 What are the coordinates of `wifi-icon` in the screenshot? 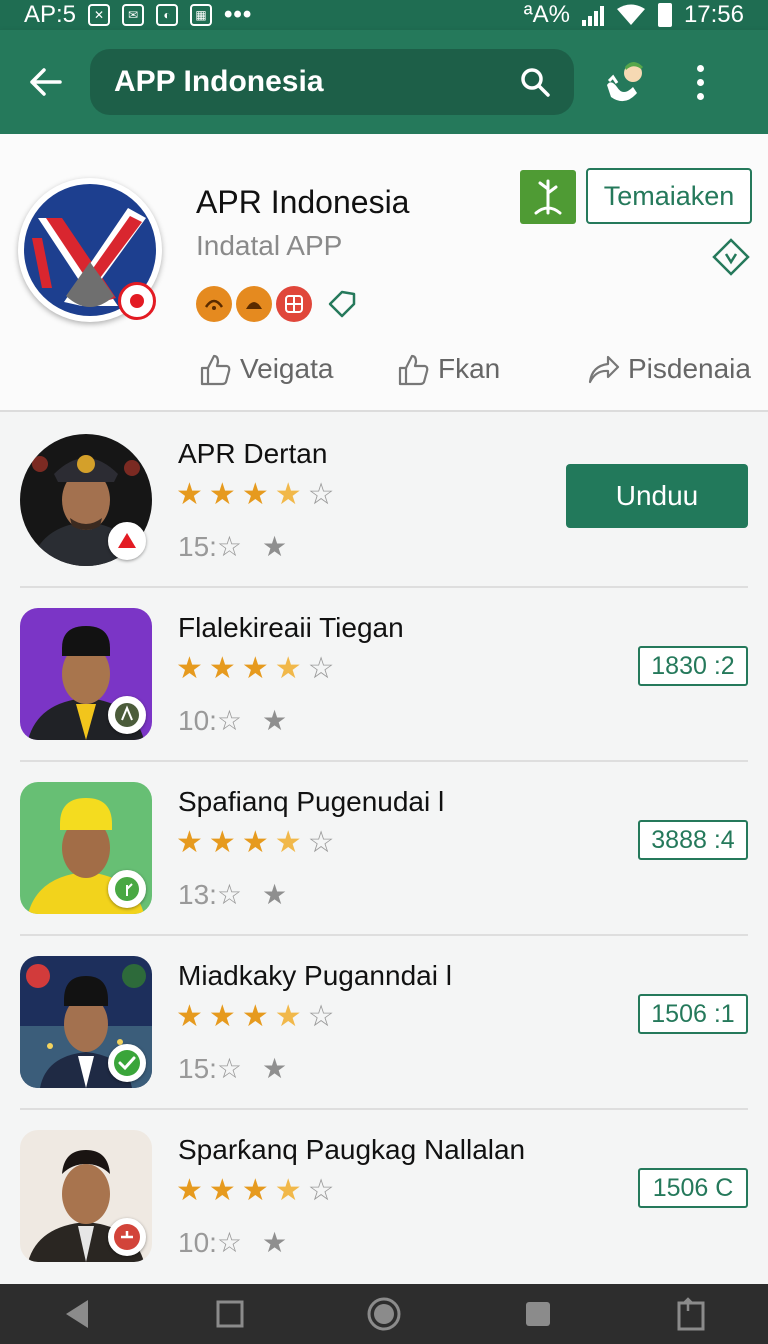 It's located at (630, 14).